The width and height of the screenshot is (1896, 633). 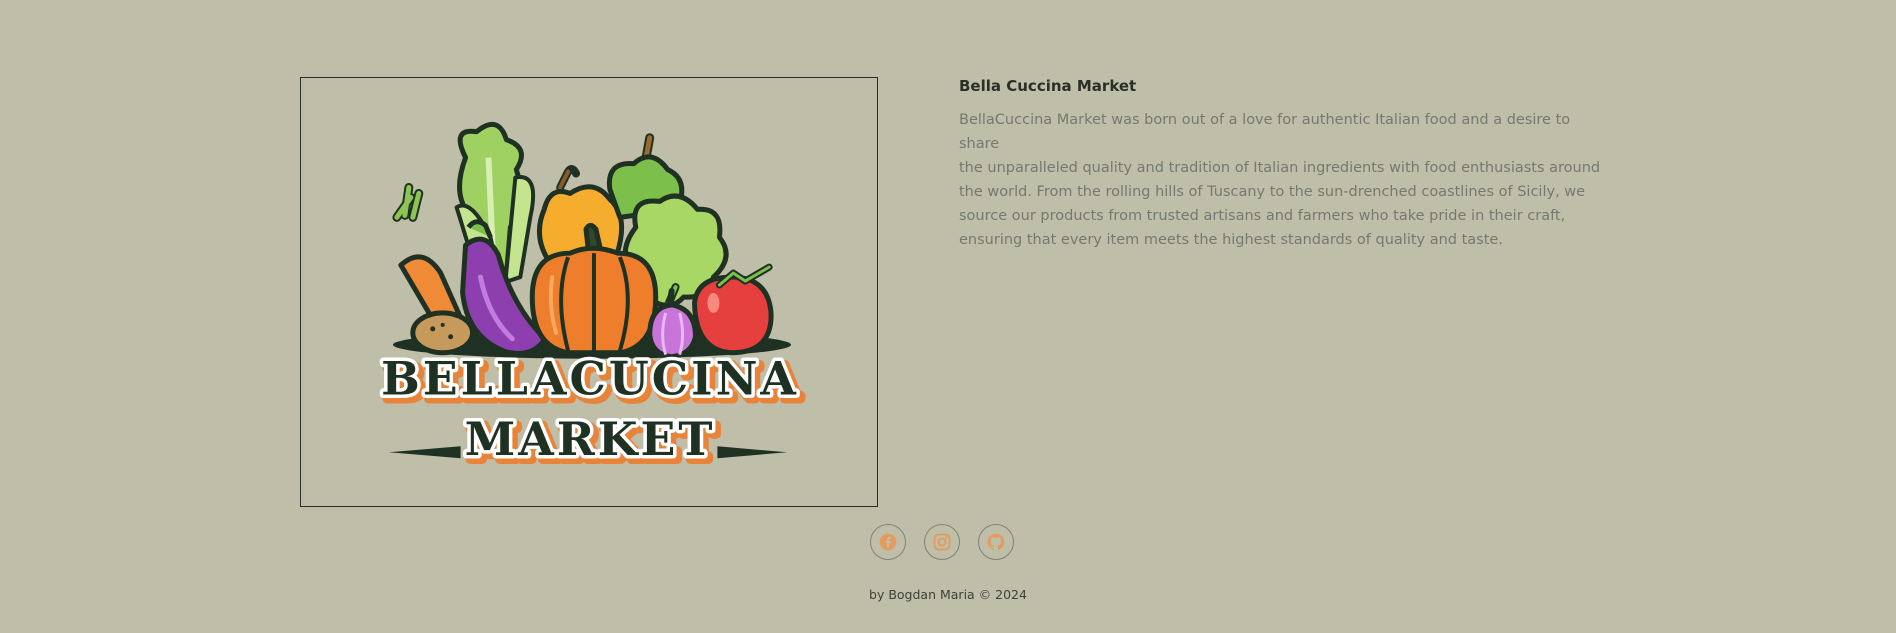 I want to click on instagram-link, so click(x=942, y=542).